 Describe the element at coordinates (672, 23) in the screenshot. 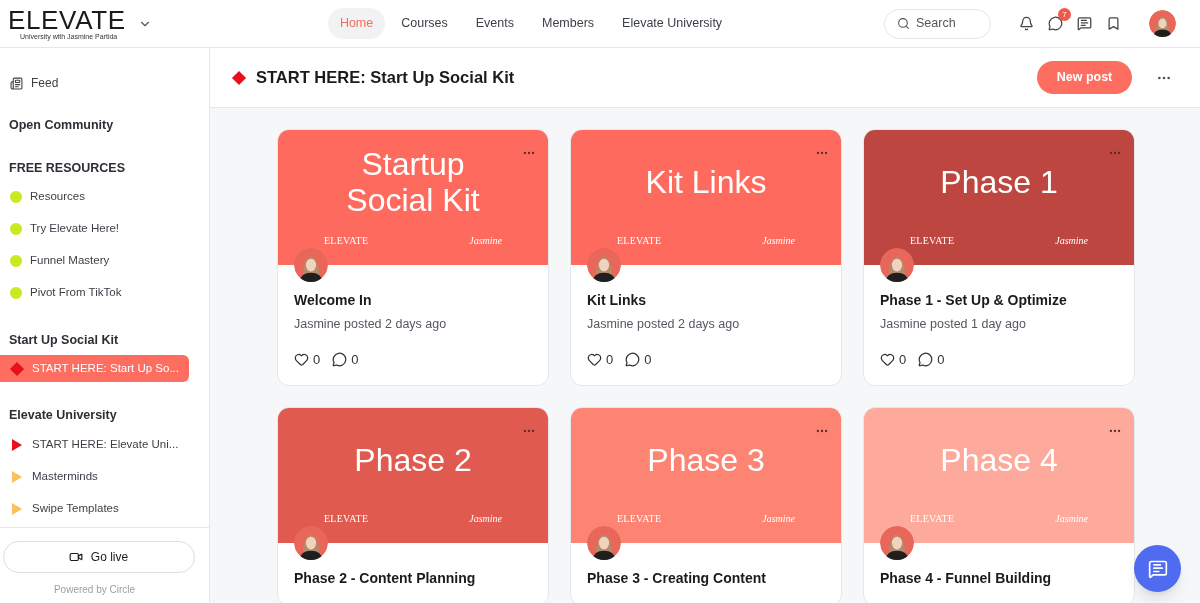

I see `nav-tab: Elevate University` at that location.